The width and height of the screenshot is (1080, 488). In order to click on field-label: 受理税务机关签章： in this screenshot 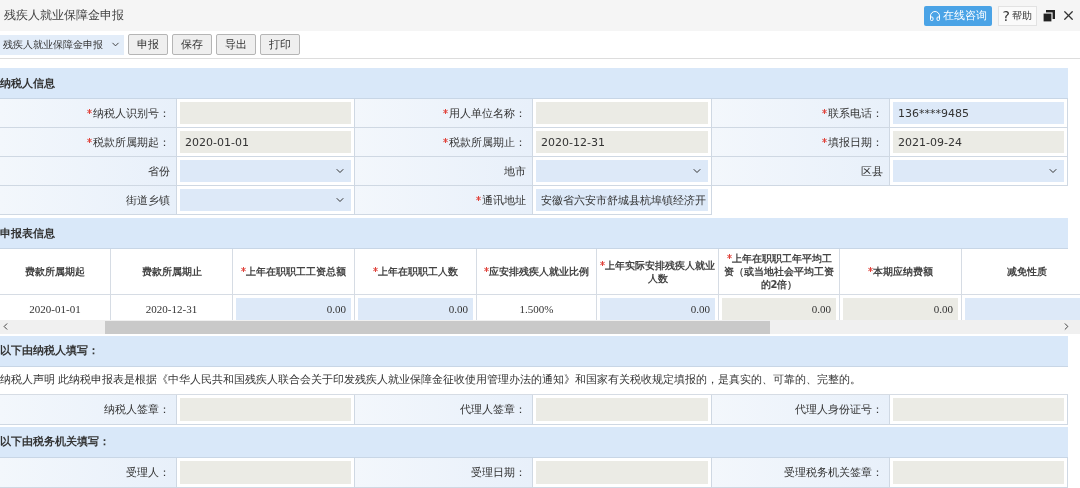, I will do `click(833, 472)`.